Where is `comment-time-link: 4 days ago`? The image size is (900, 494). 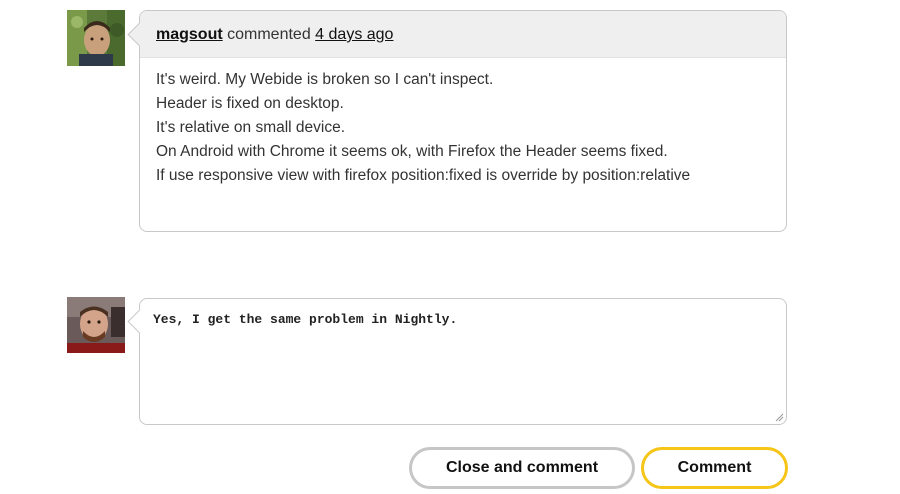
comment-time-link: 4 days ago is located at coordinates (354, 34).